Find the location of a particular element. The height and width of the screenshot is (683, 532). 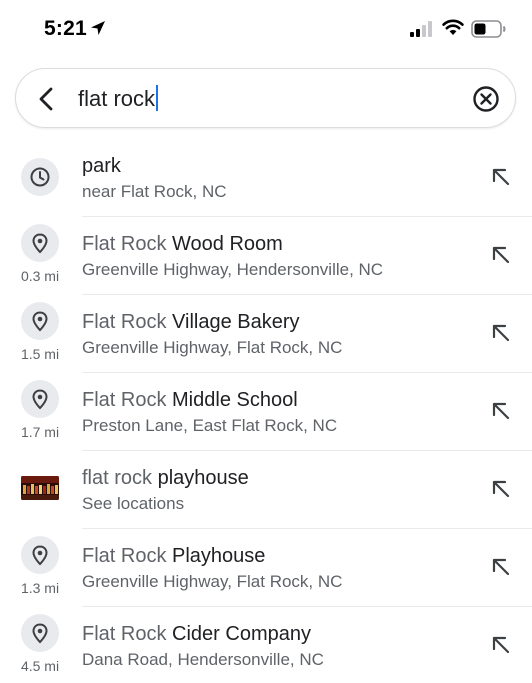

title-rest-text: Wood Room is located at coordinates (224, 244).